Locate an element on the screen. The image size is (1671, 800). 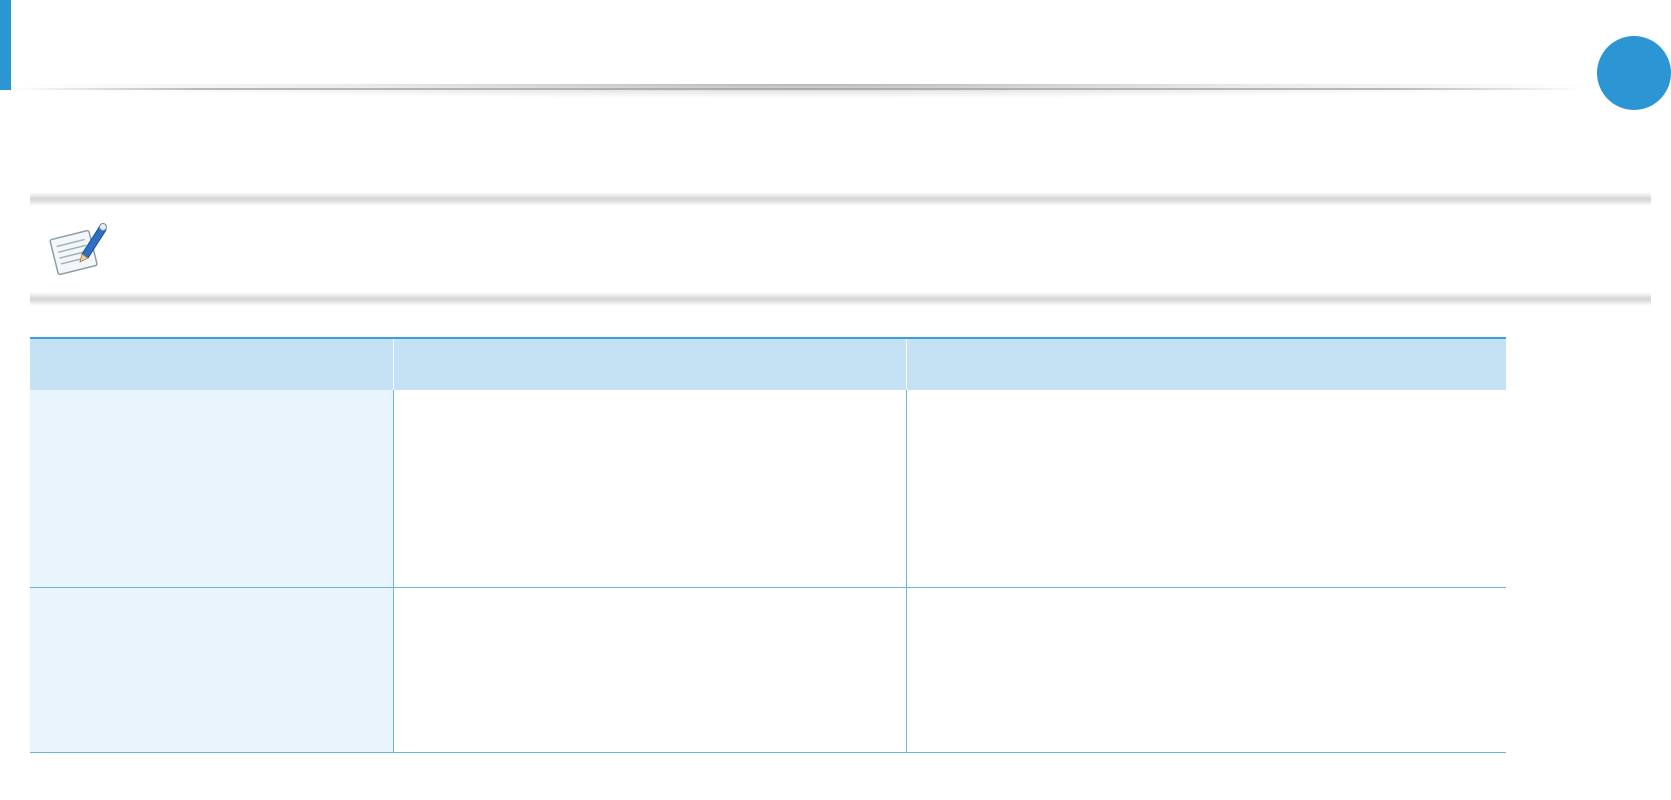
note-box is located at coordinates (840, 249).